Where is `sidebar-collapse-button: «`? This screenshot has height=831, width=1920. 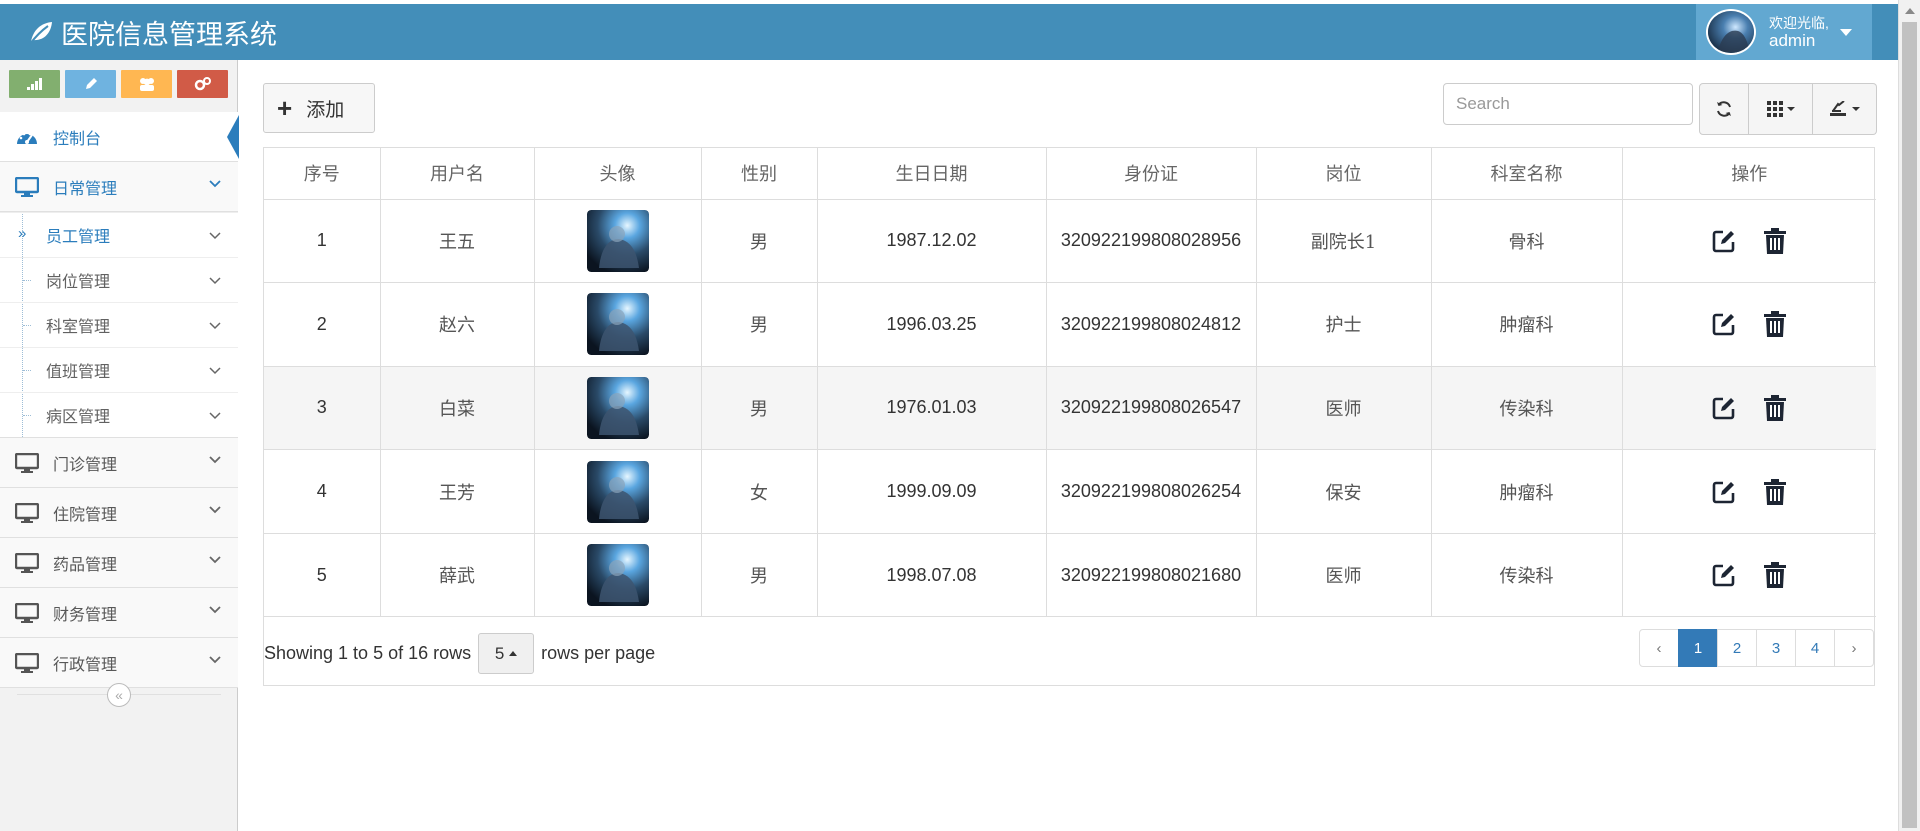
sidebar-collapse-button: « is located at coordinates (119, 695).